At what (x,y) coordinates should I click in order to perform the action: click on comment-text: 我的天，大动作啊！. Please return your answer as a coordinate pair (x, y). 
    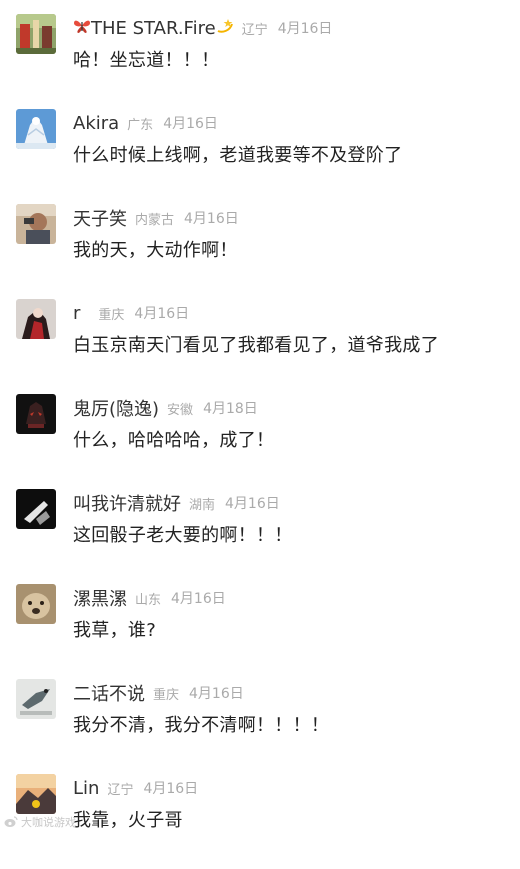
    Looking at the image, I should click on (155, 250).